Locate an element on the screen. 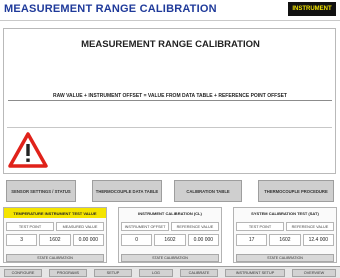 This screenshot has width=340, height=278. nav-overview: OVERVIEW is located at coordinates (314, 273).